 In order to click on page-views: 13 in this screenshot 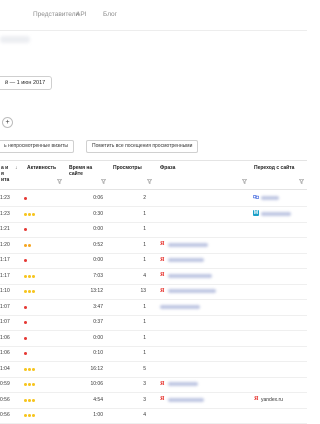, I will do `click(143, 291)`.